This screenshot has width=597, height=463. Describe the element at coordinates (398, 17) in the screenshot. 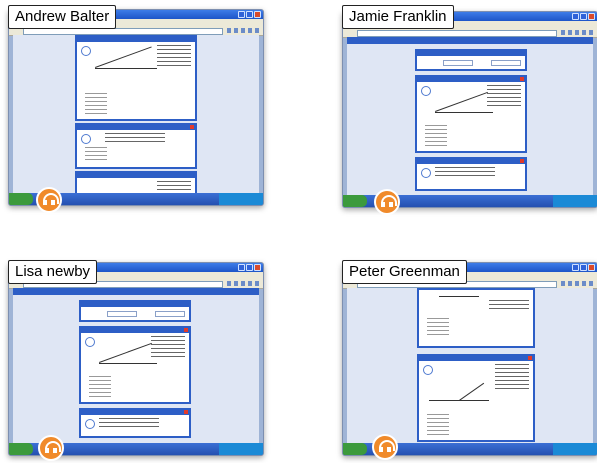

I see `participant-name: Jamie Franklin` at that location.